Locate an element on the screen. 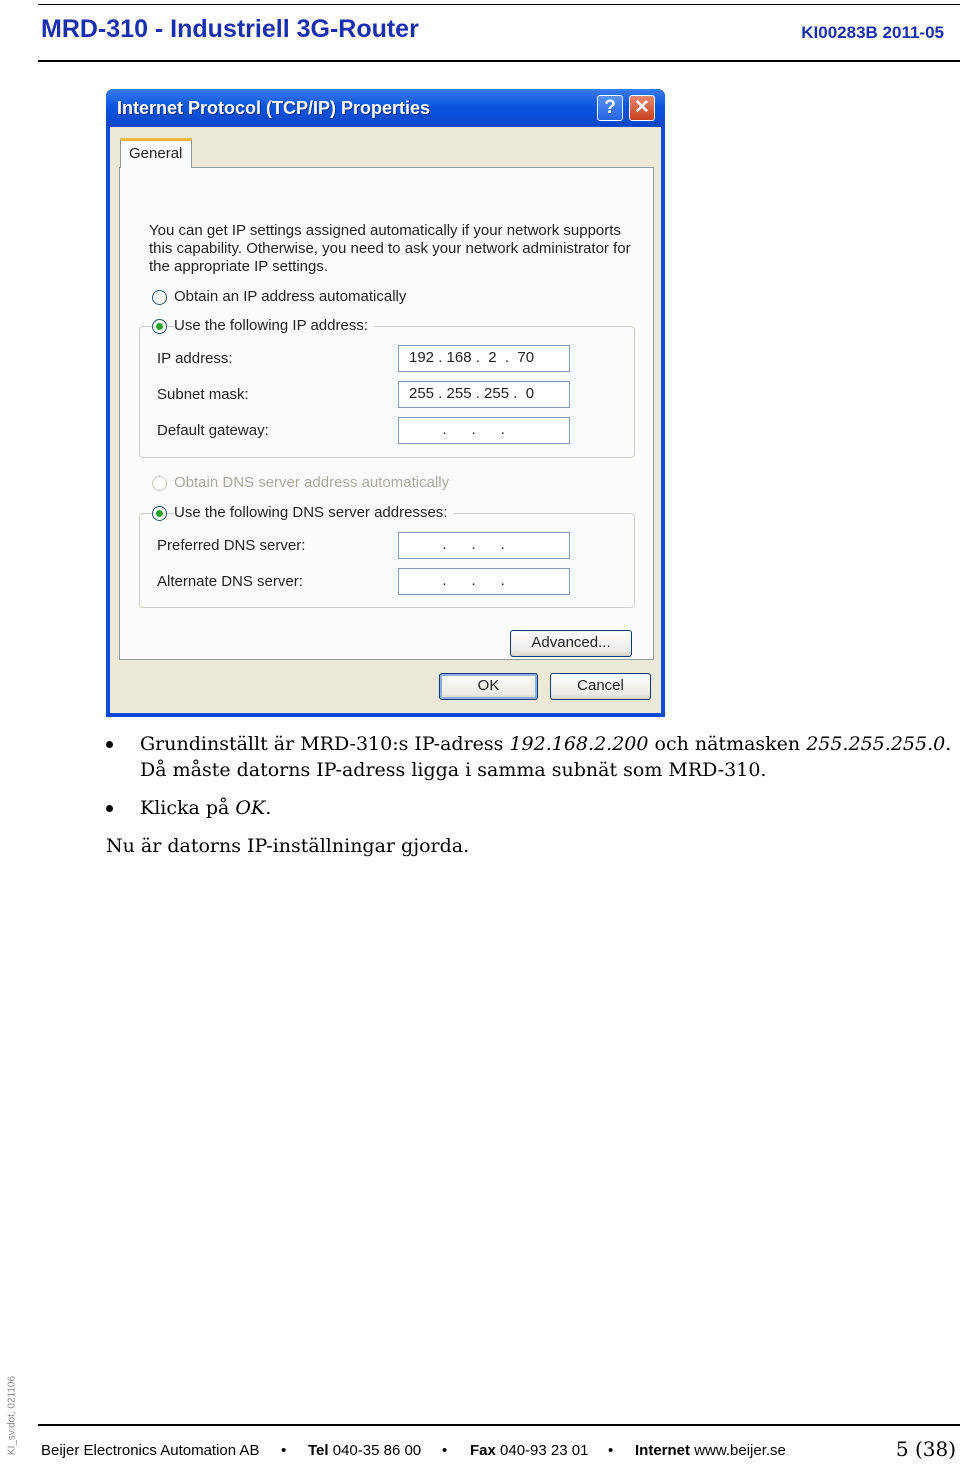 Image resolution: width=960 pixels, height=1466 pixels. alternate-dns-label: Alternate DNS server: is located at coordinates (230, 581).